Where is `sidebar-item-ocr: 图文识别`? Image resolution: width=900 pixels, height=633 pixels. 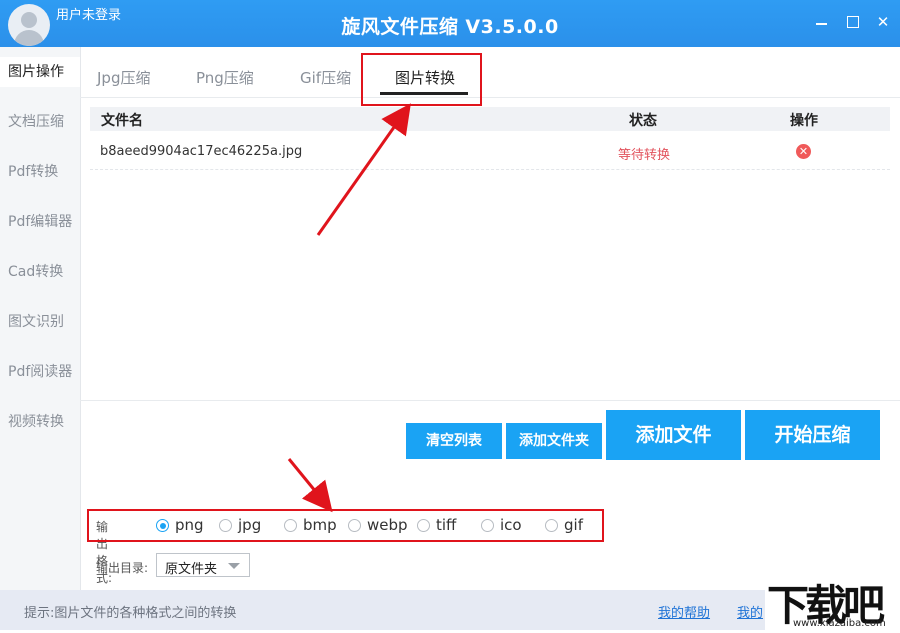 sidebar-item-ocr: 图文识别 is located at coordinates (40, 322).